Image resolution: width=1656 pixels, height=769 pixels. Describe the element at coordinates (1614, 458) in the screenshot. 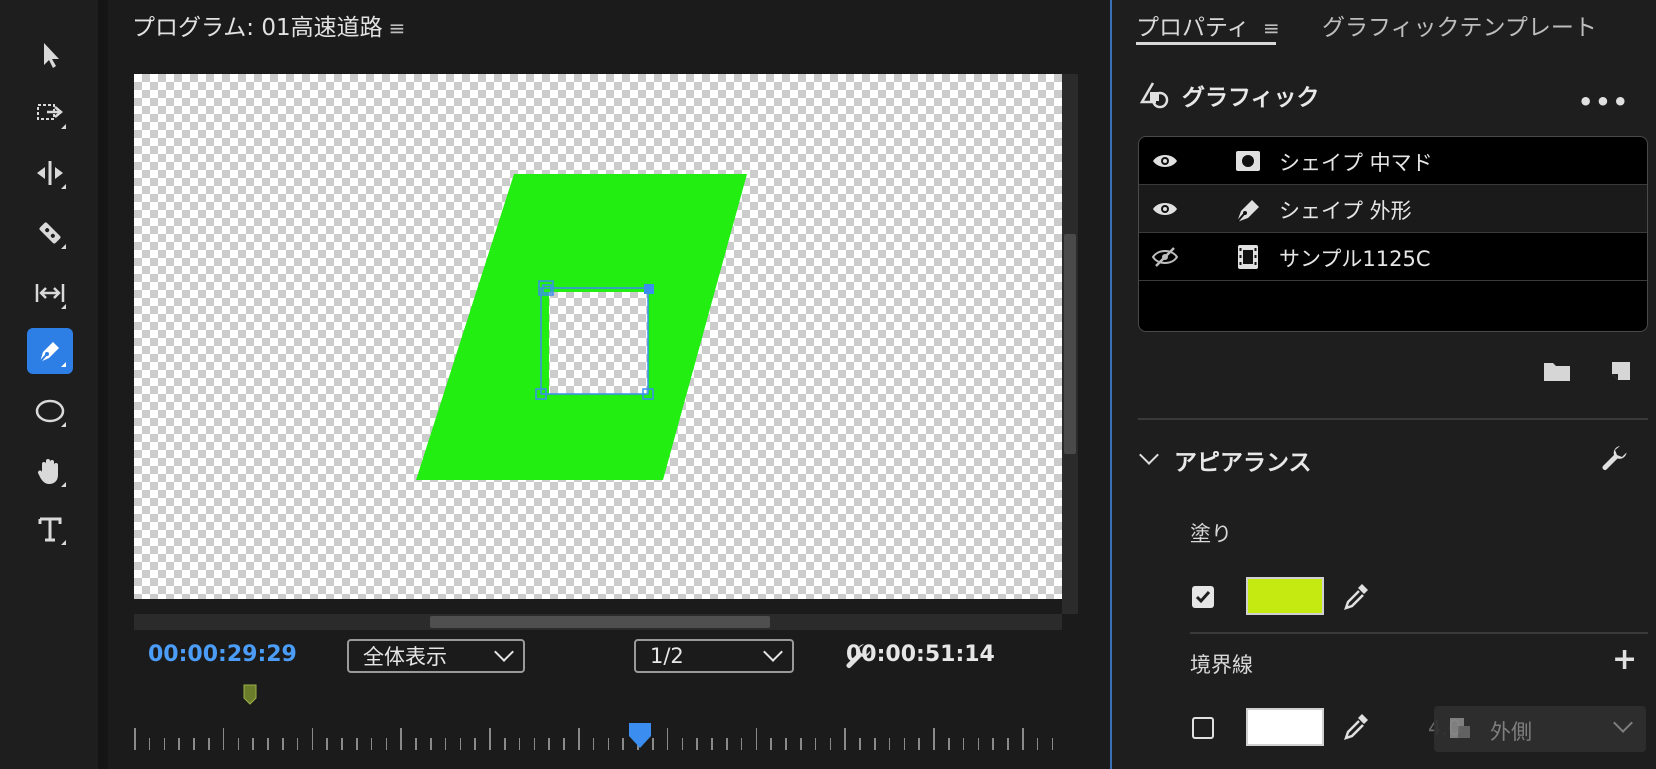

I see `appearance-wrench-icon` at that location.